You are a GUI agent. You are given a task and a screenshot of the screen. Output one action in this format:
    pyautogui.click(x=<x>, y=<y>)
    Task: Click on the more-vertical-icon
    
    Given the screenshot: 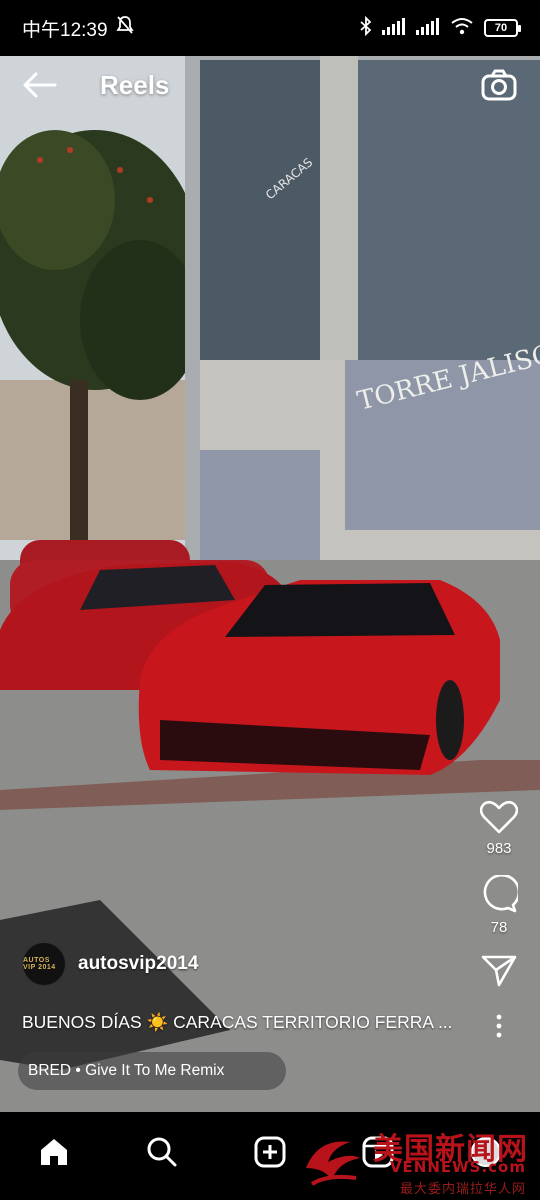 What is the action you would take?
    pyautogui.click(x=499, y=1026)
    